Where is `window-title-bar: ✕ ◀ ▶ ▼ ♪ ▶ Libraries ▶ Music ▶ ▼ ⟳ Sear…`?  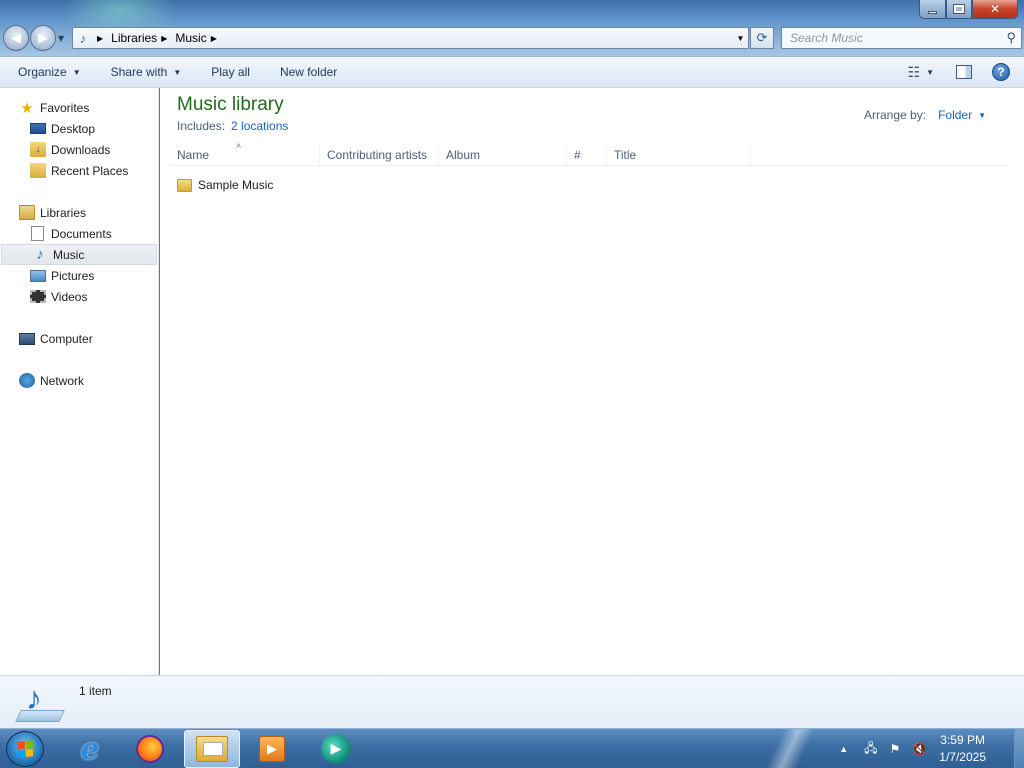 window-title-bar: ✕ ◀ ▶ ▼ ♪ ▶ Libraries ▶ Music ▶ ▼ ⟳ Sear… is located at coordinates (512, 28).